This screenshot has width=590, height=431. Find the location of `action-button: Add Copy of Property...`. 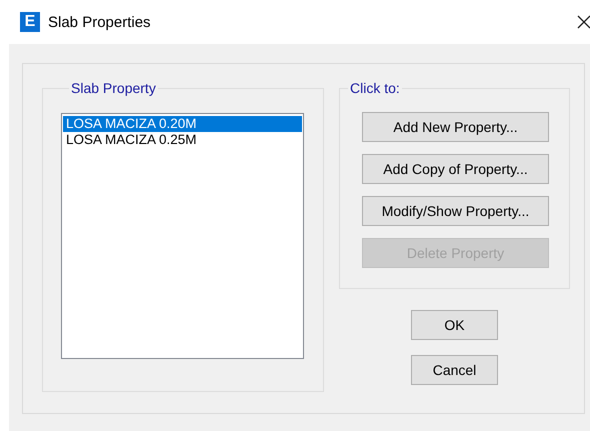

action-button: Add Copy of Property... is located at coordinates (455, 169).